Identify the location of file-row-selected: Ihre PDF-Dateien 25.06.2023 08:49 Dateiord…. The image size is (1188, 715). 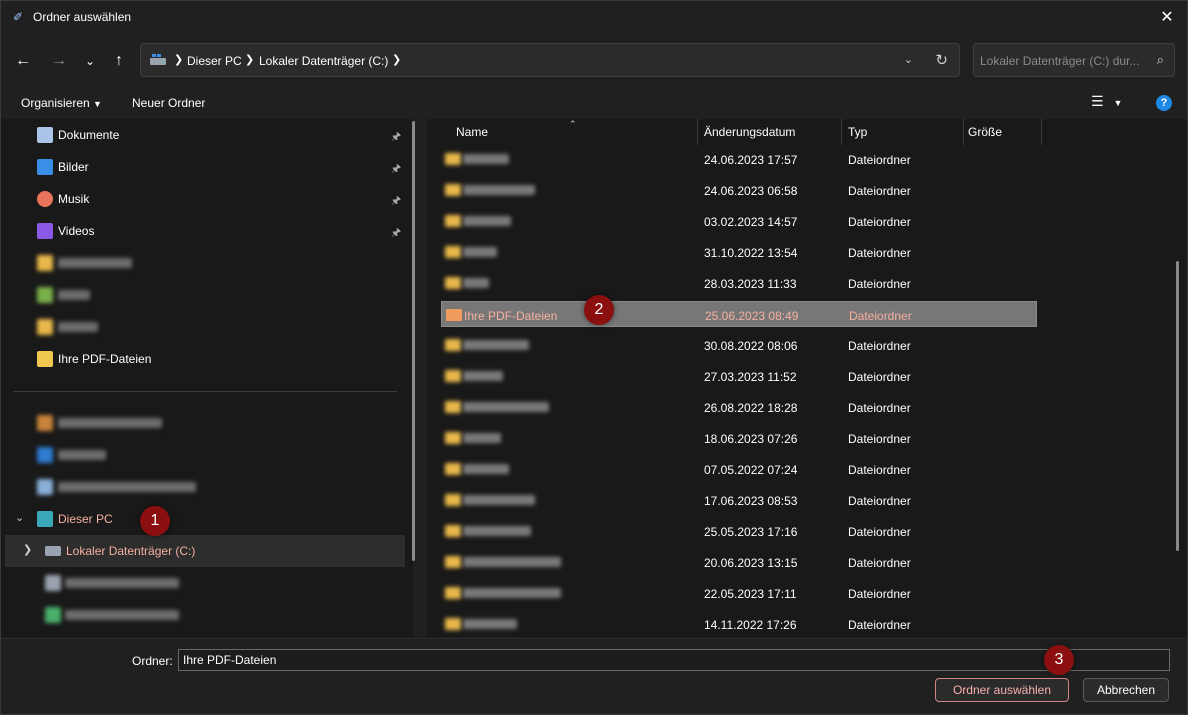
(739, 314).